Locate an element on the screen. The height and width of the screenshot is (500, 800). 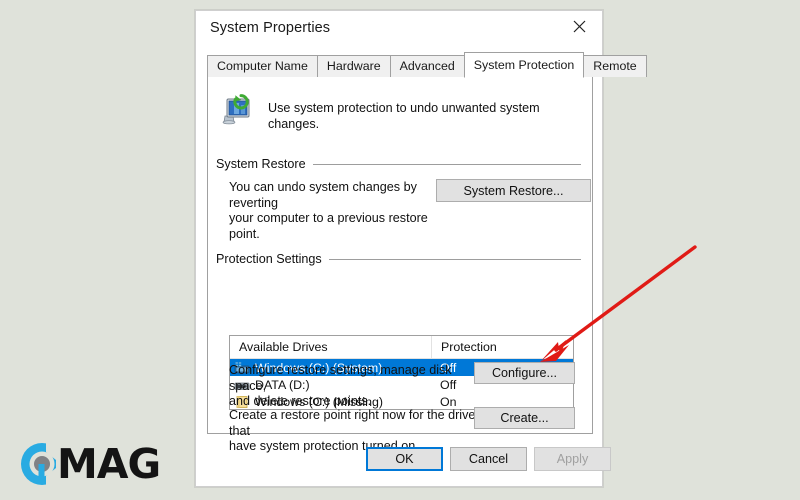
cancel-button: Cancel is located at coordinates (488, 459).